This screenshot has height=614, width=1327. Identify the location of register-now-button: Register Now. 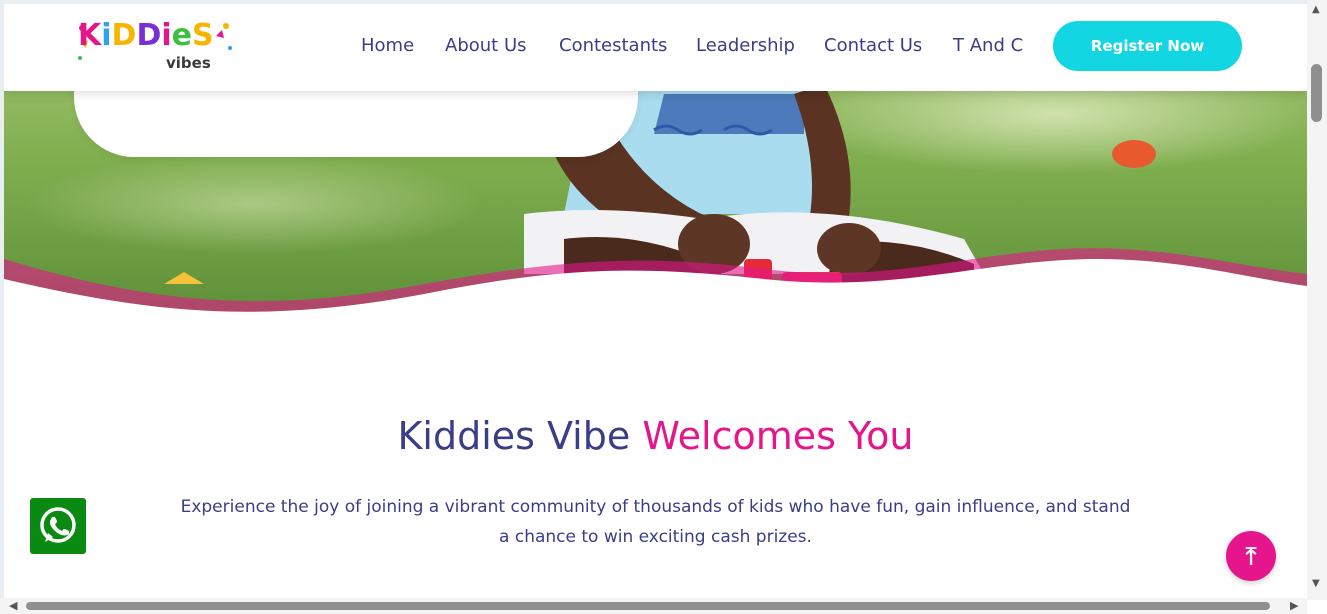
(1147, 46).